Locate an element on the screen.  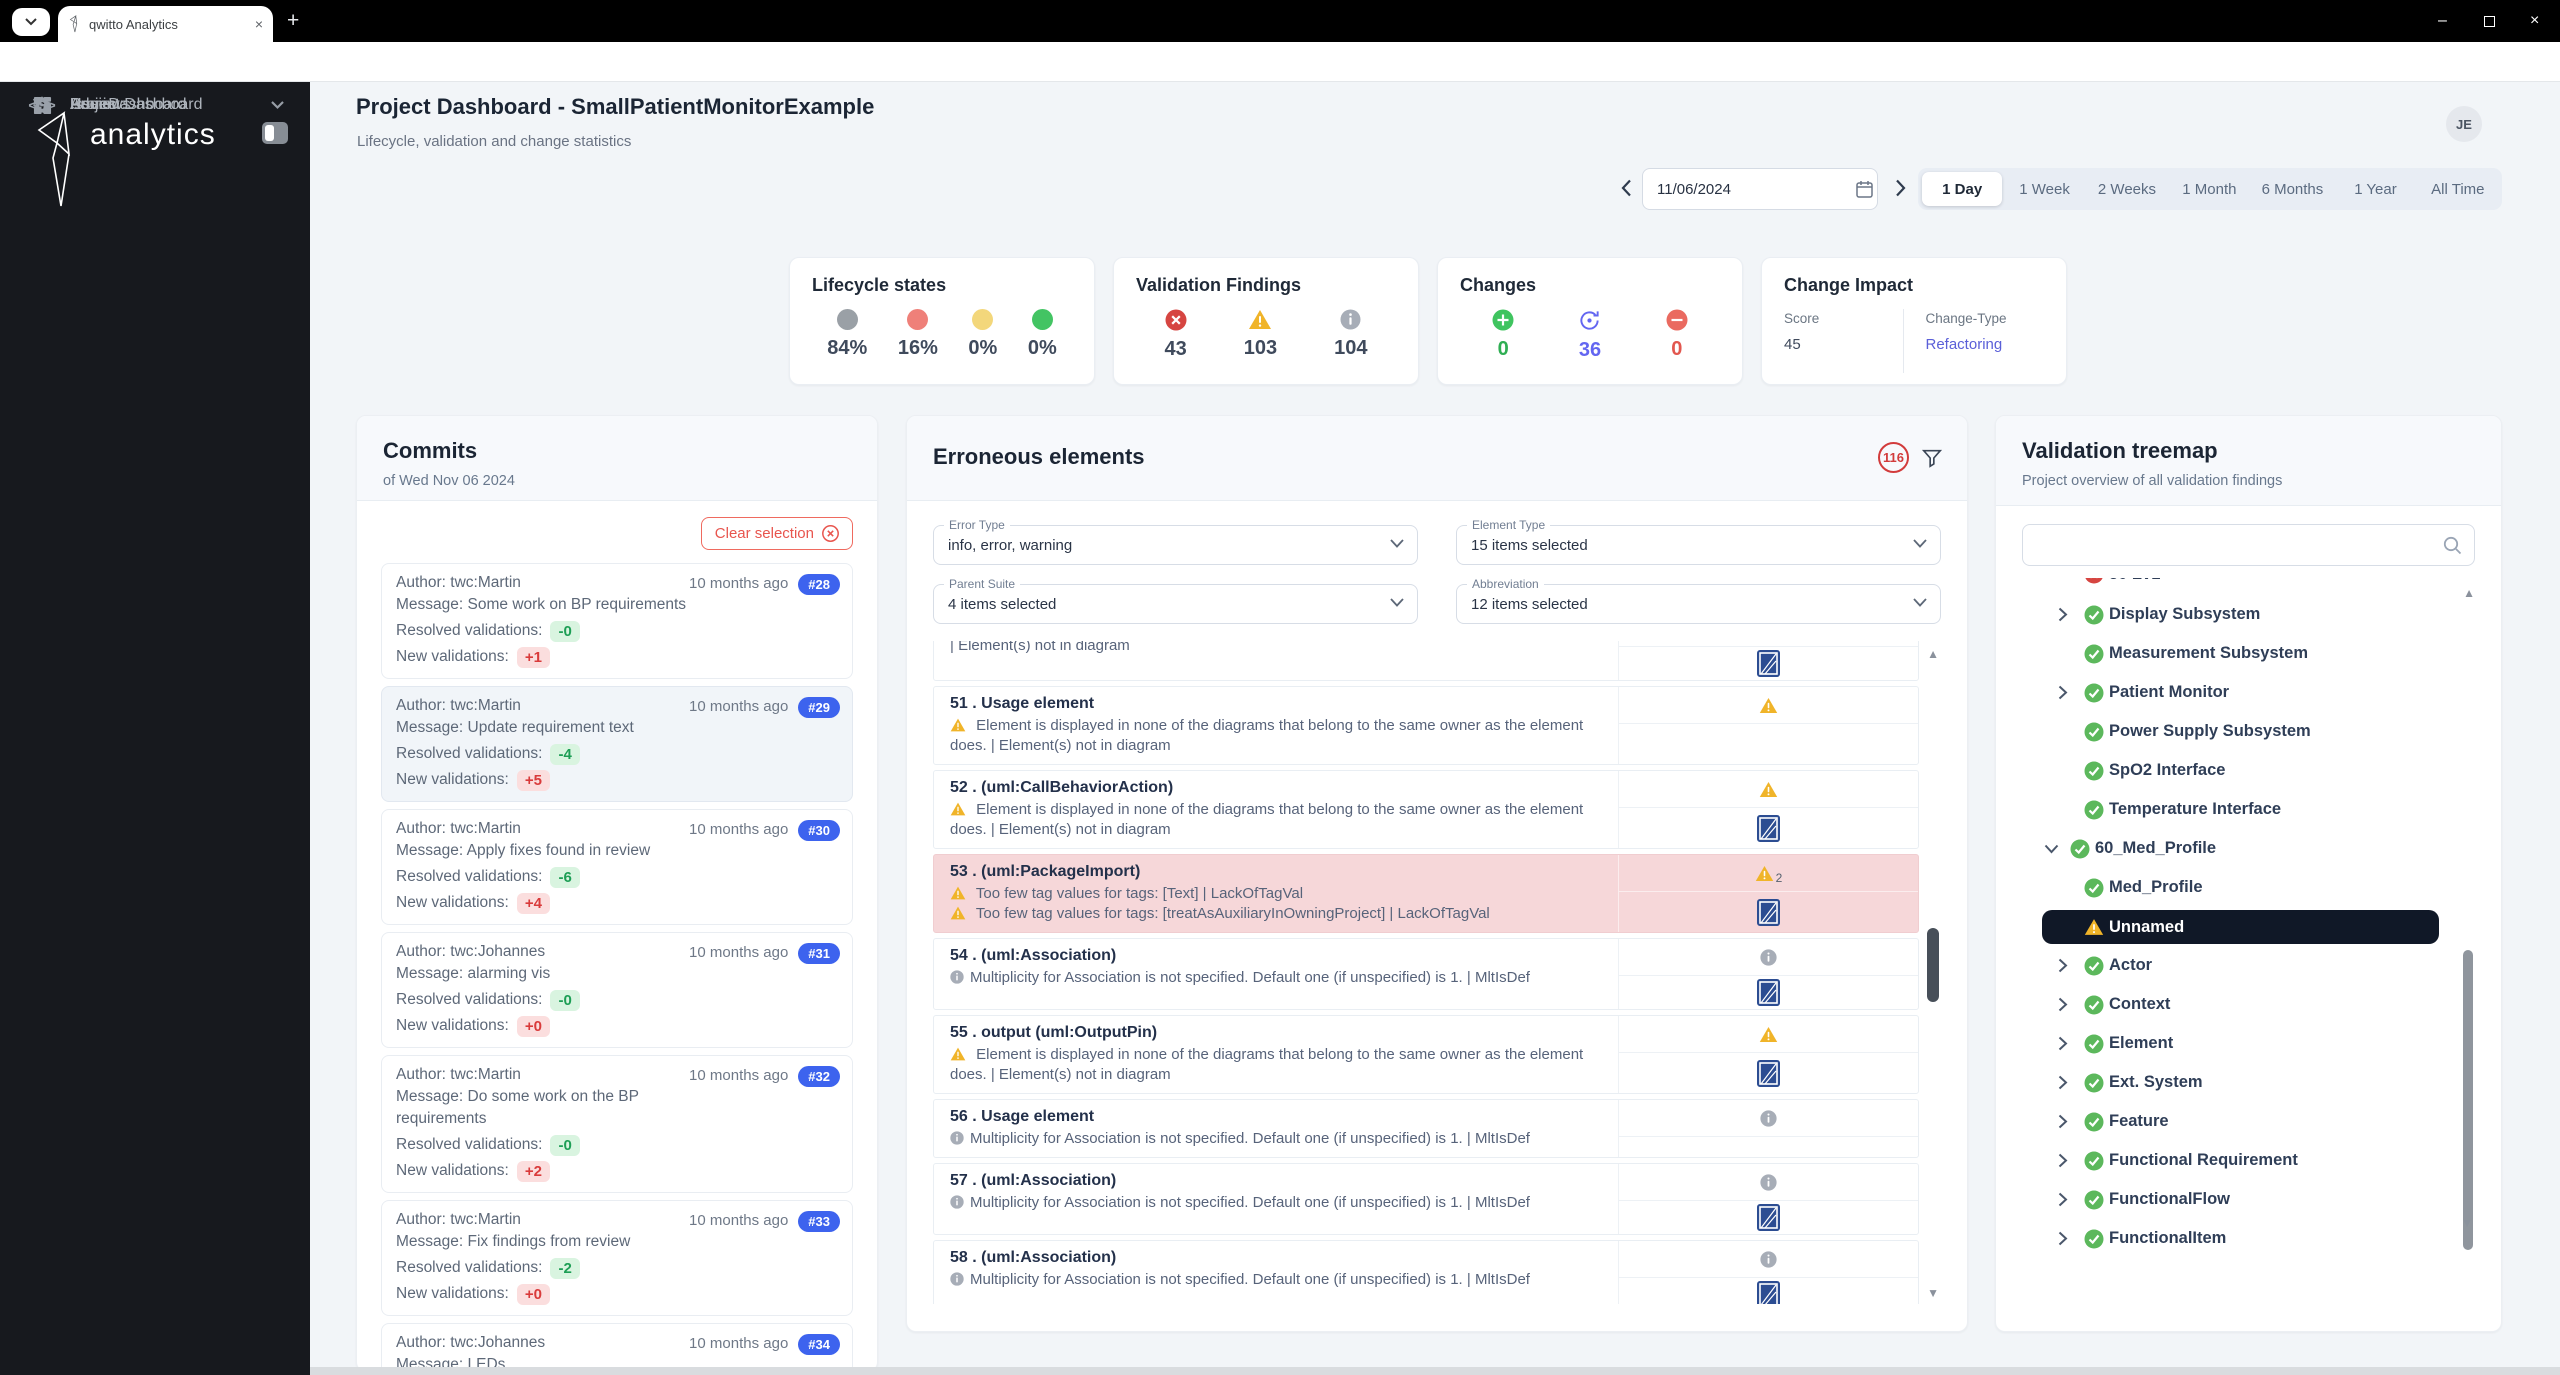
search-input is located at coordinates (2248, 545).